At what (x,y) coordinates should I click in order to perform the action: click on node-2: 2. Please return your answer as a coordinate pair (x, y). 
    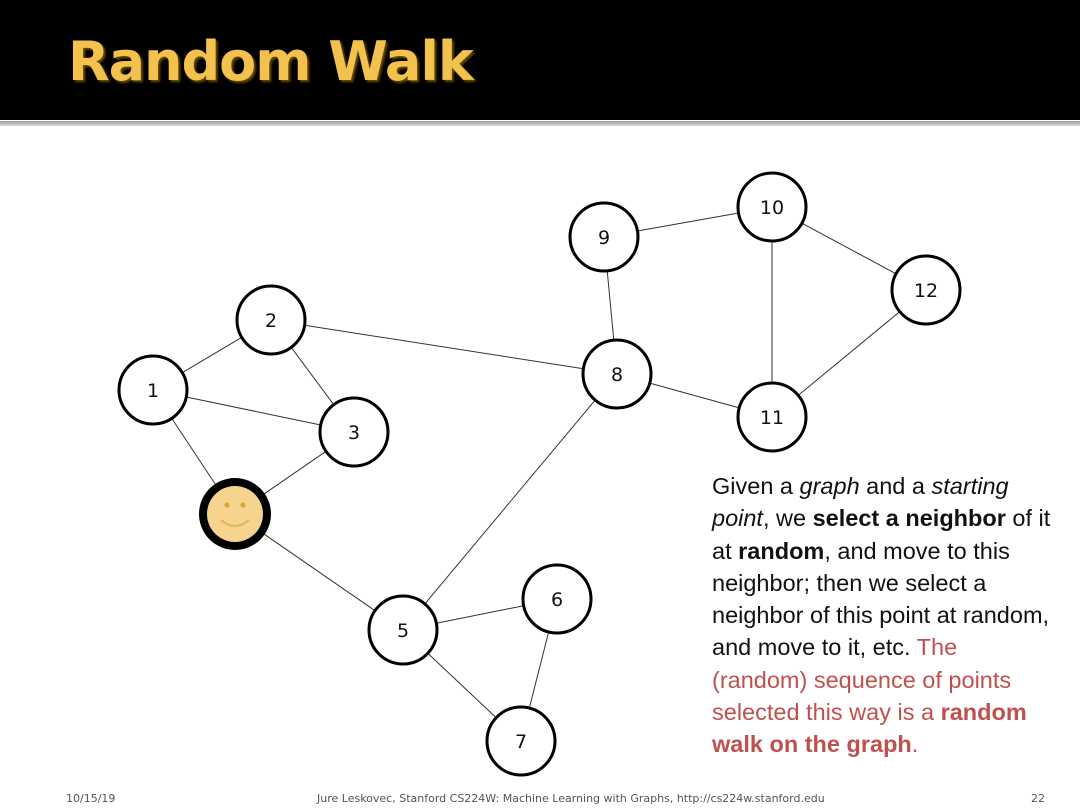
    Looking at the image, I should click on (271, 320).